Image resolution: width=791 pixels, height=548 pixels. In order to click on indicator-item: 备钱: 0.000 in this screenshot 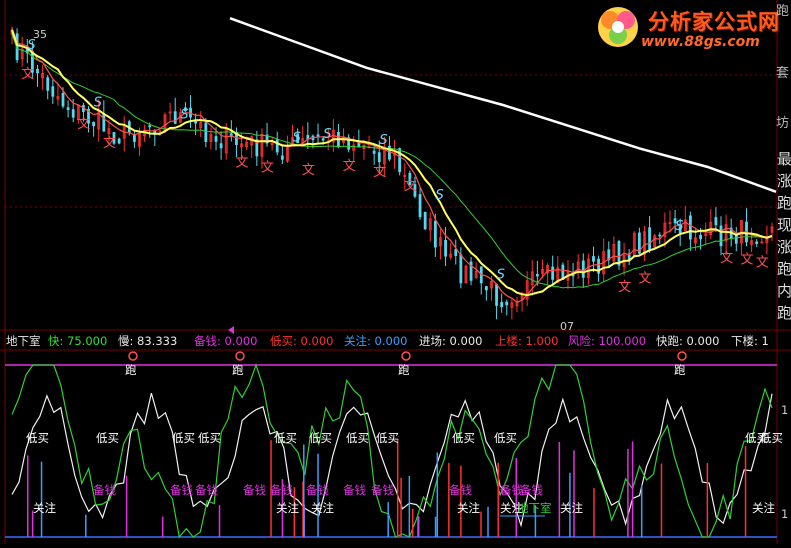, I will do `click(226, 341)`.